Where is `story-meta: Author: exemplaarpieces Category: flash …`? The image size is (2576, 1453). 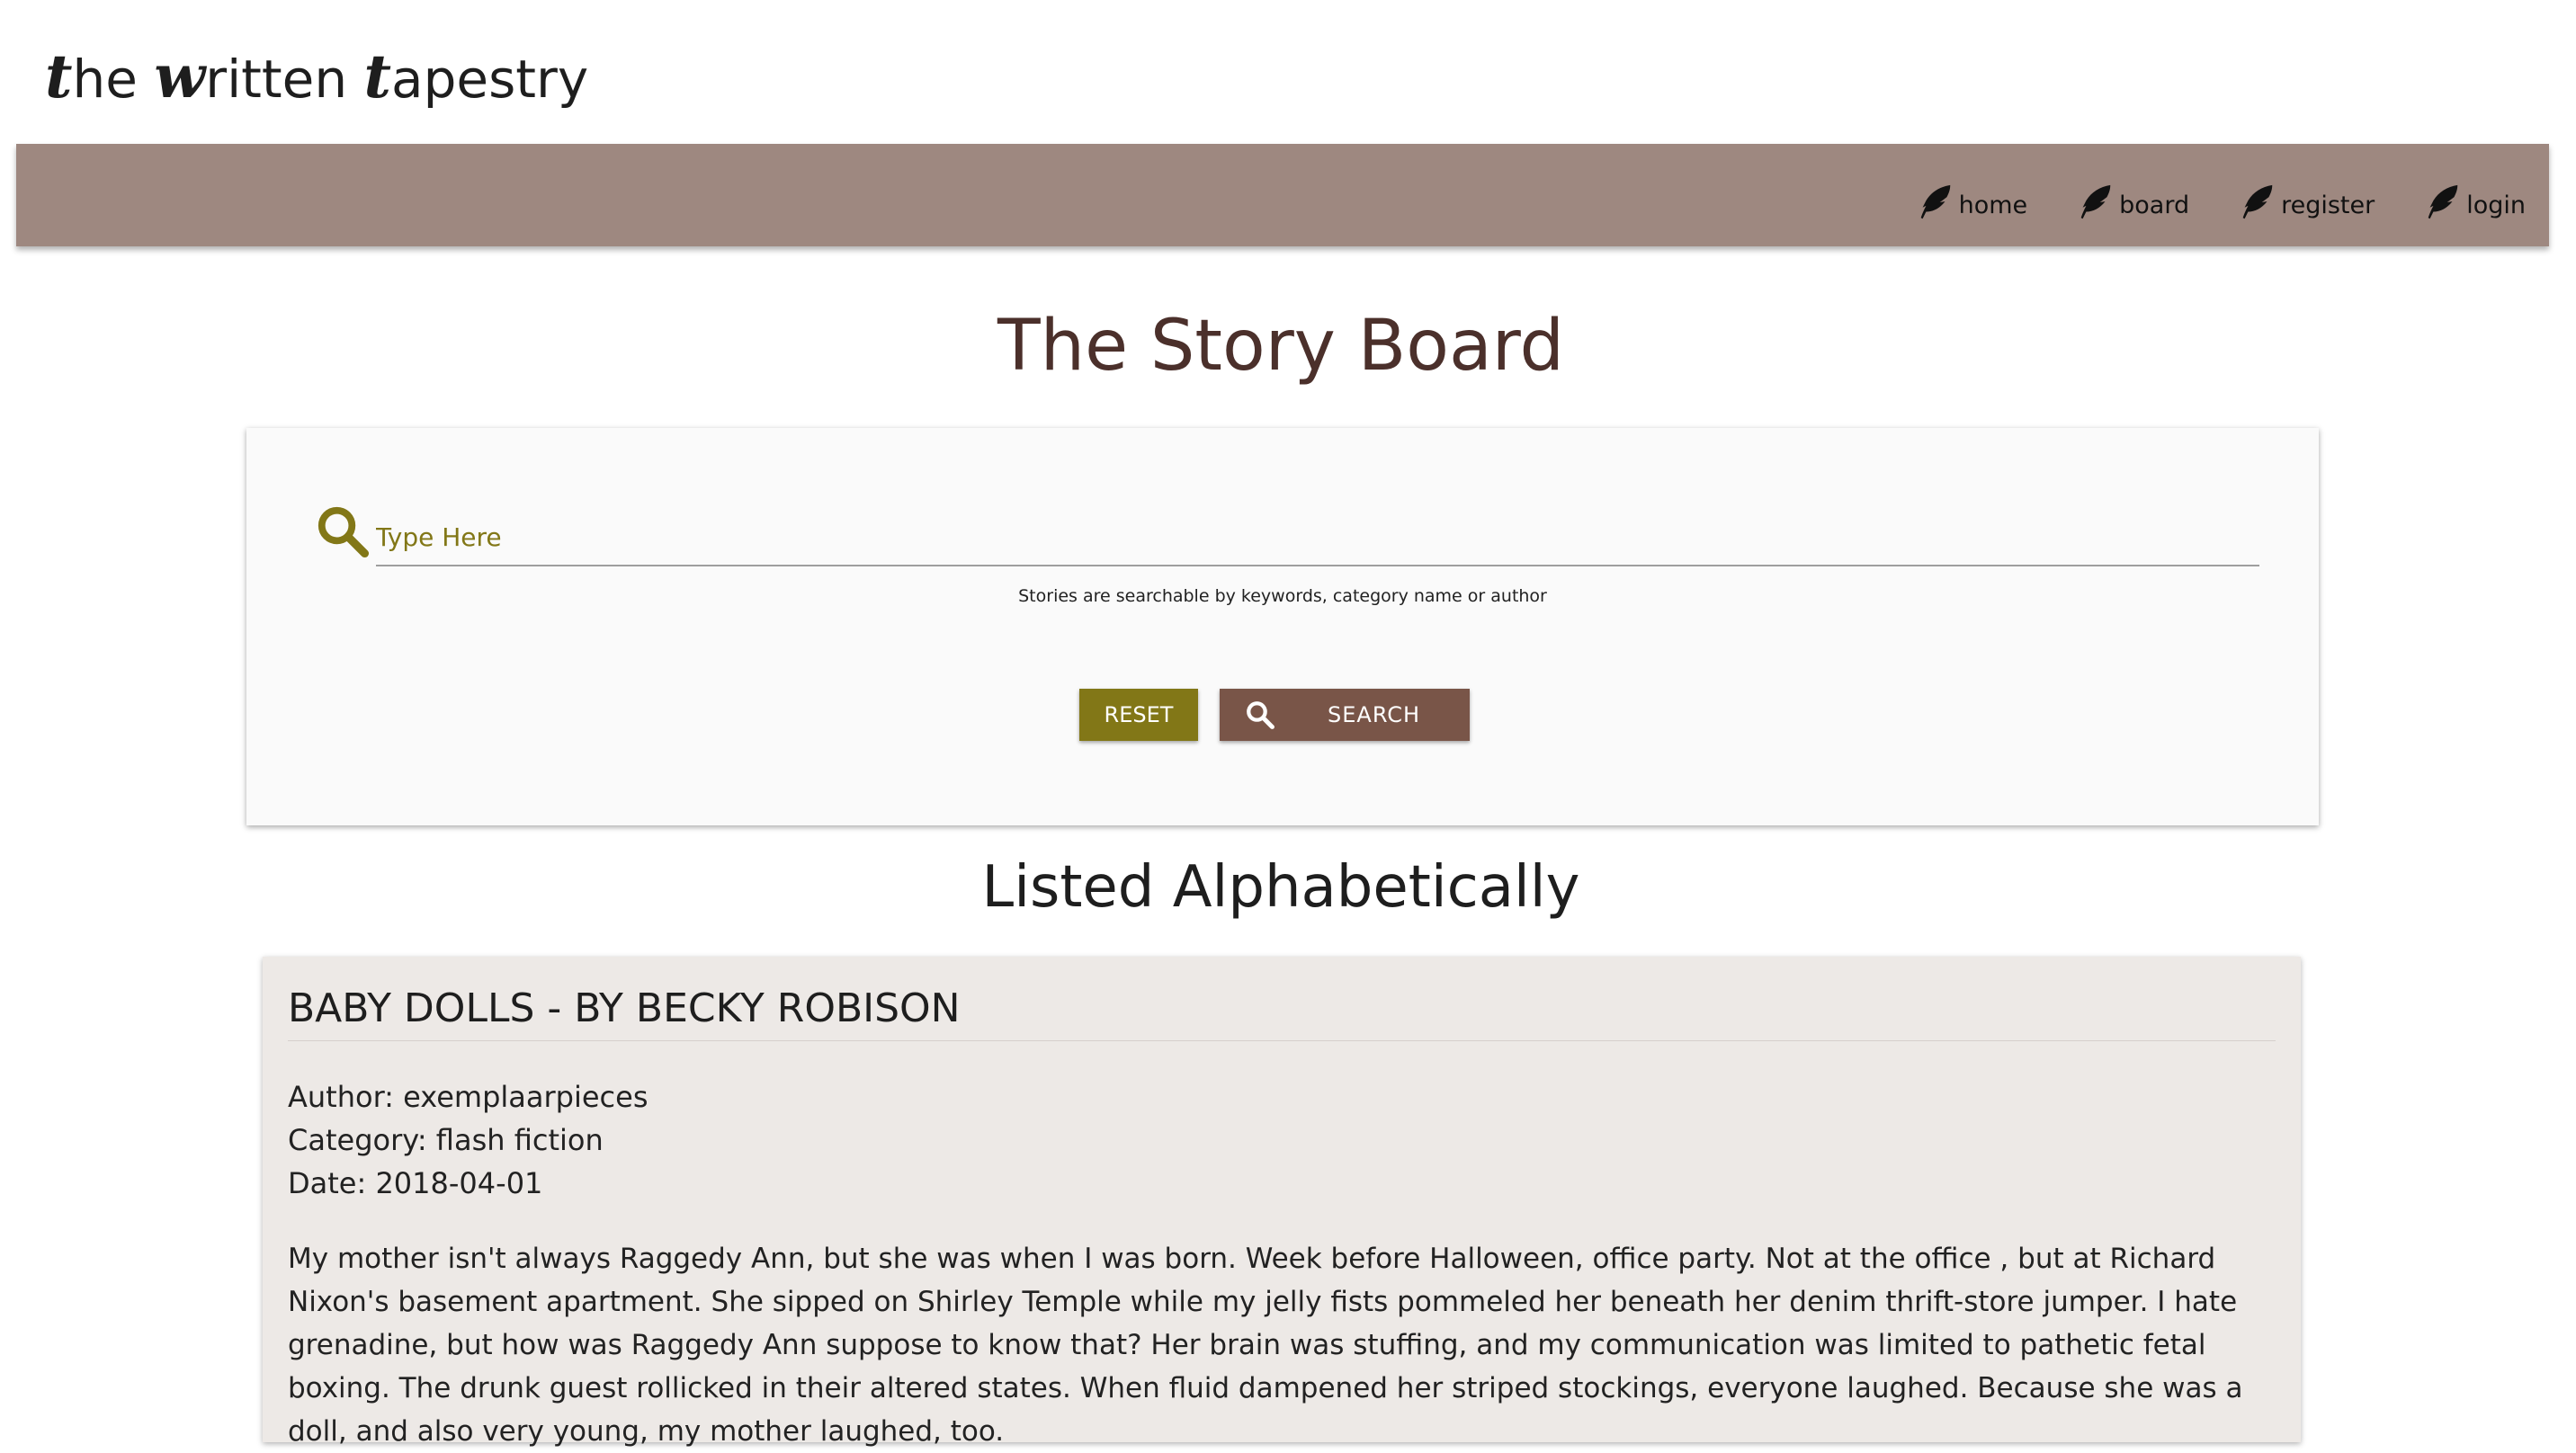
story-meta: Author: exemplaarpieces Category: flash … is located at coordinates (468, 1140).